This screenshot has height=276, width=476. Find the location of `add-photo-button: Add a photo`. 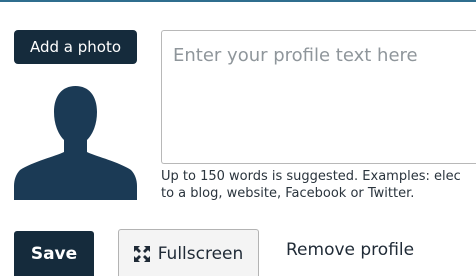

add-photo-button: Add a photo is located at coordinates (75, 47).